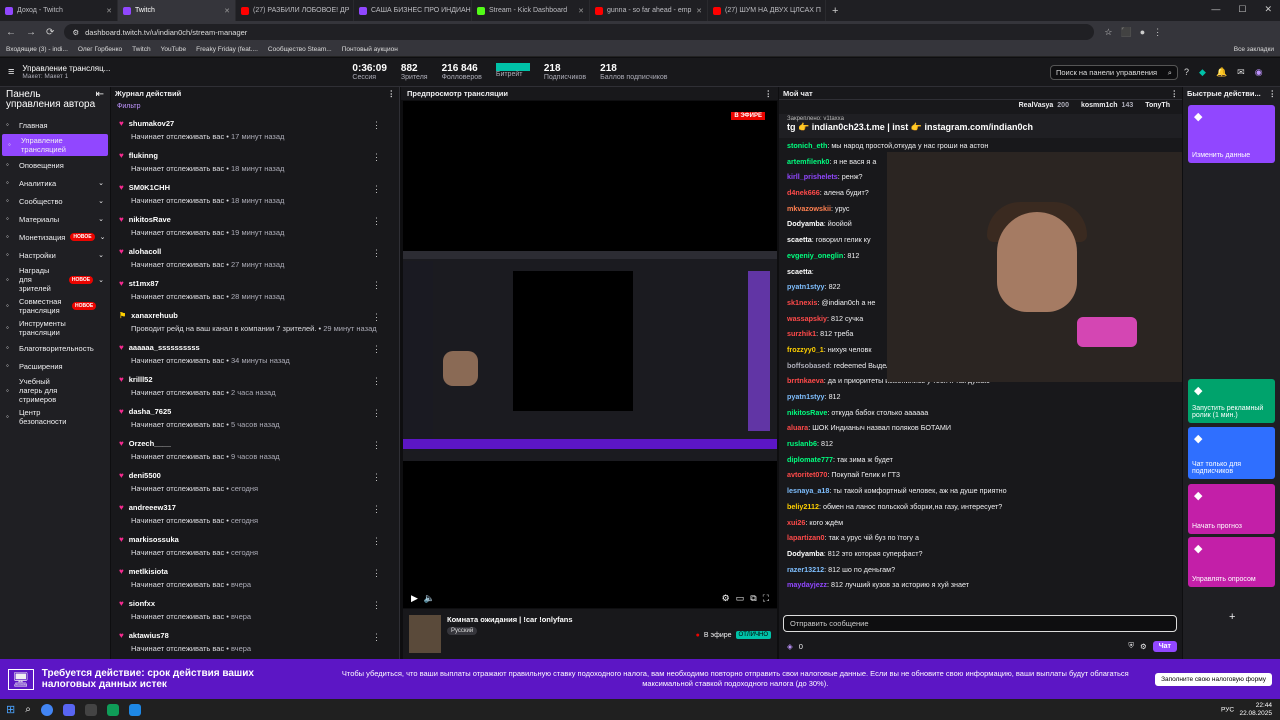 Image resolution: width=1280 pixels, height=720 pixels. I want to click on chat-username: razer13212, so click(805, 569).